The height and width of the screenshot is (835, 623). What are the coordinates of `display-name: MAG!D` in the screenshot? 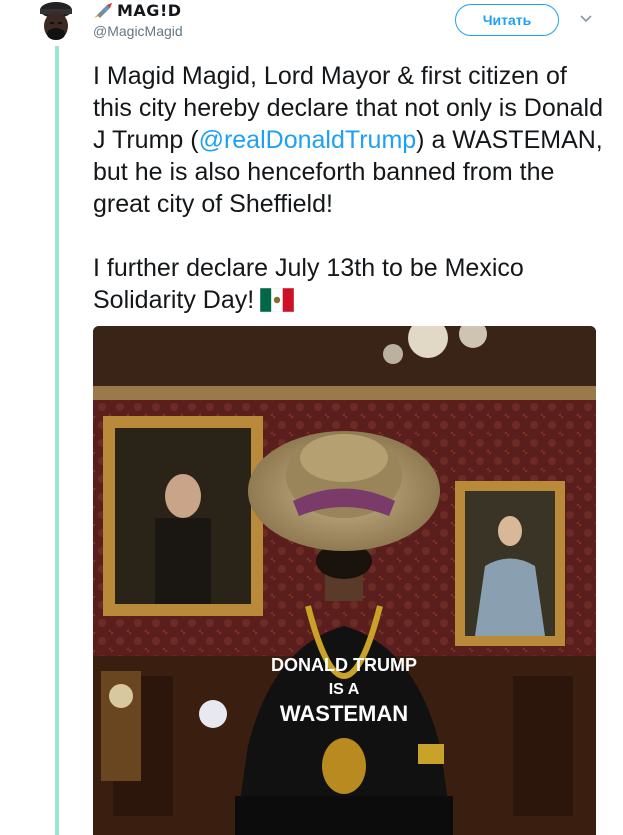 It's located at (149, 10).